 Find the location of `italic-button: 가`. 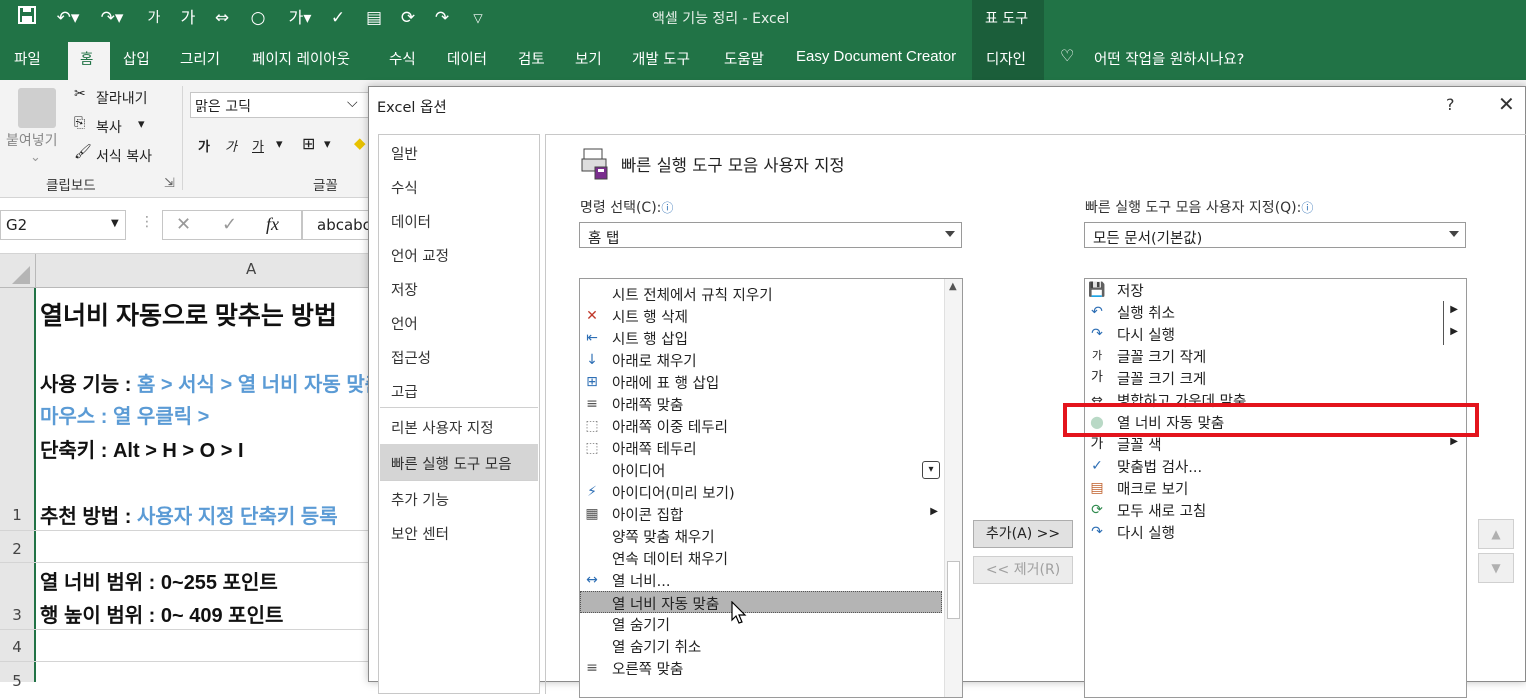

italic-button: 가 is located at coordinates (231, 145).